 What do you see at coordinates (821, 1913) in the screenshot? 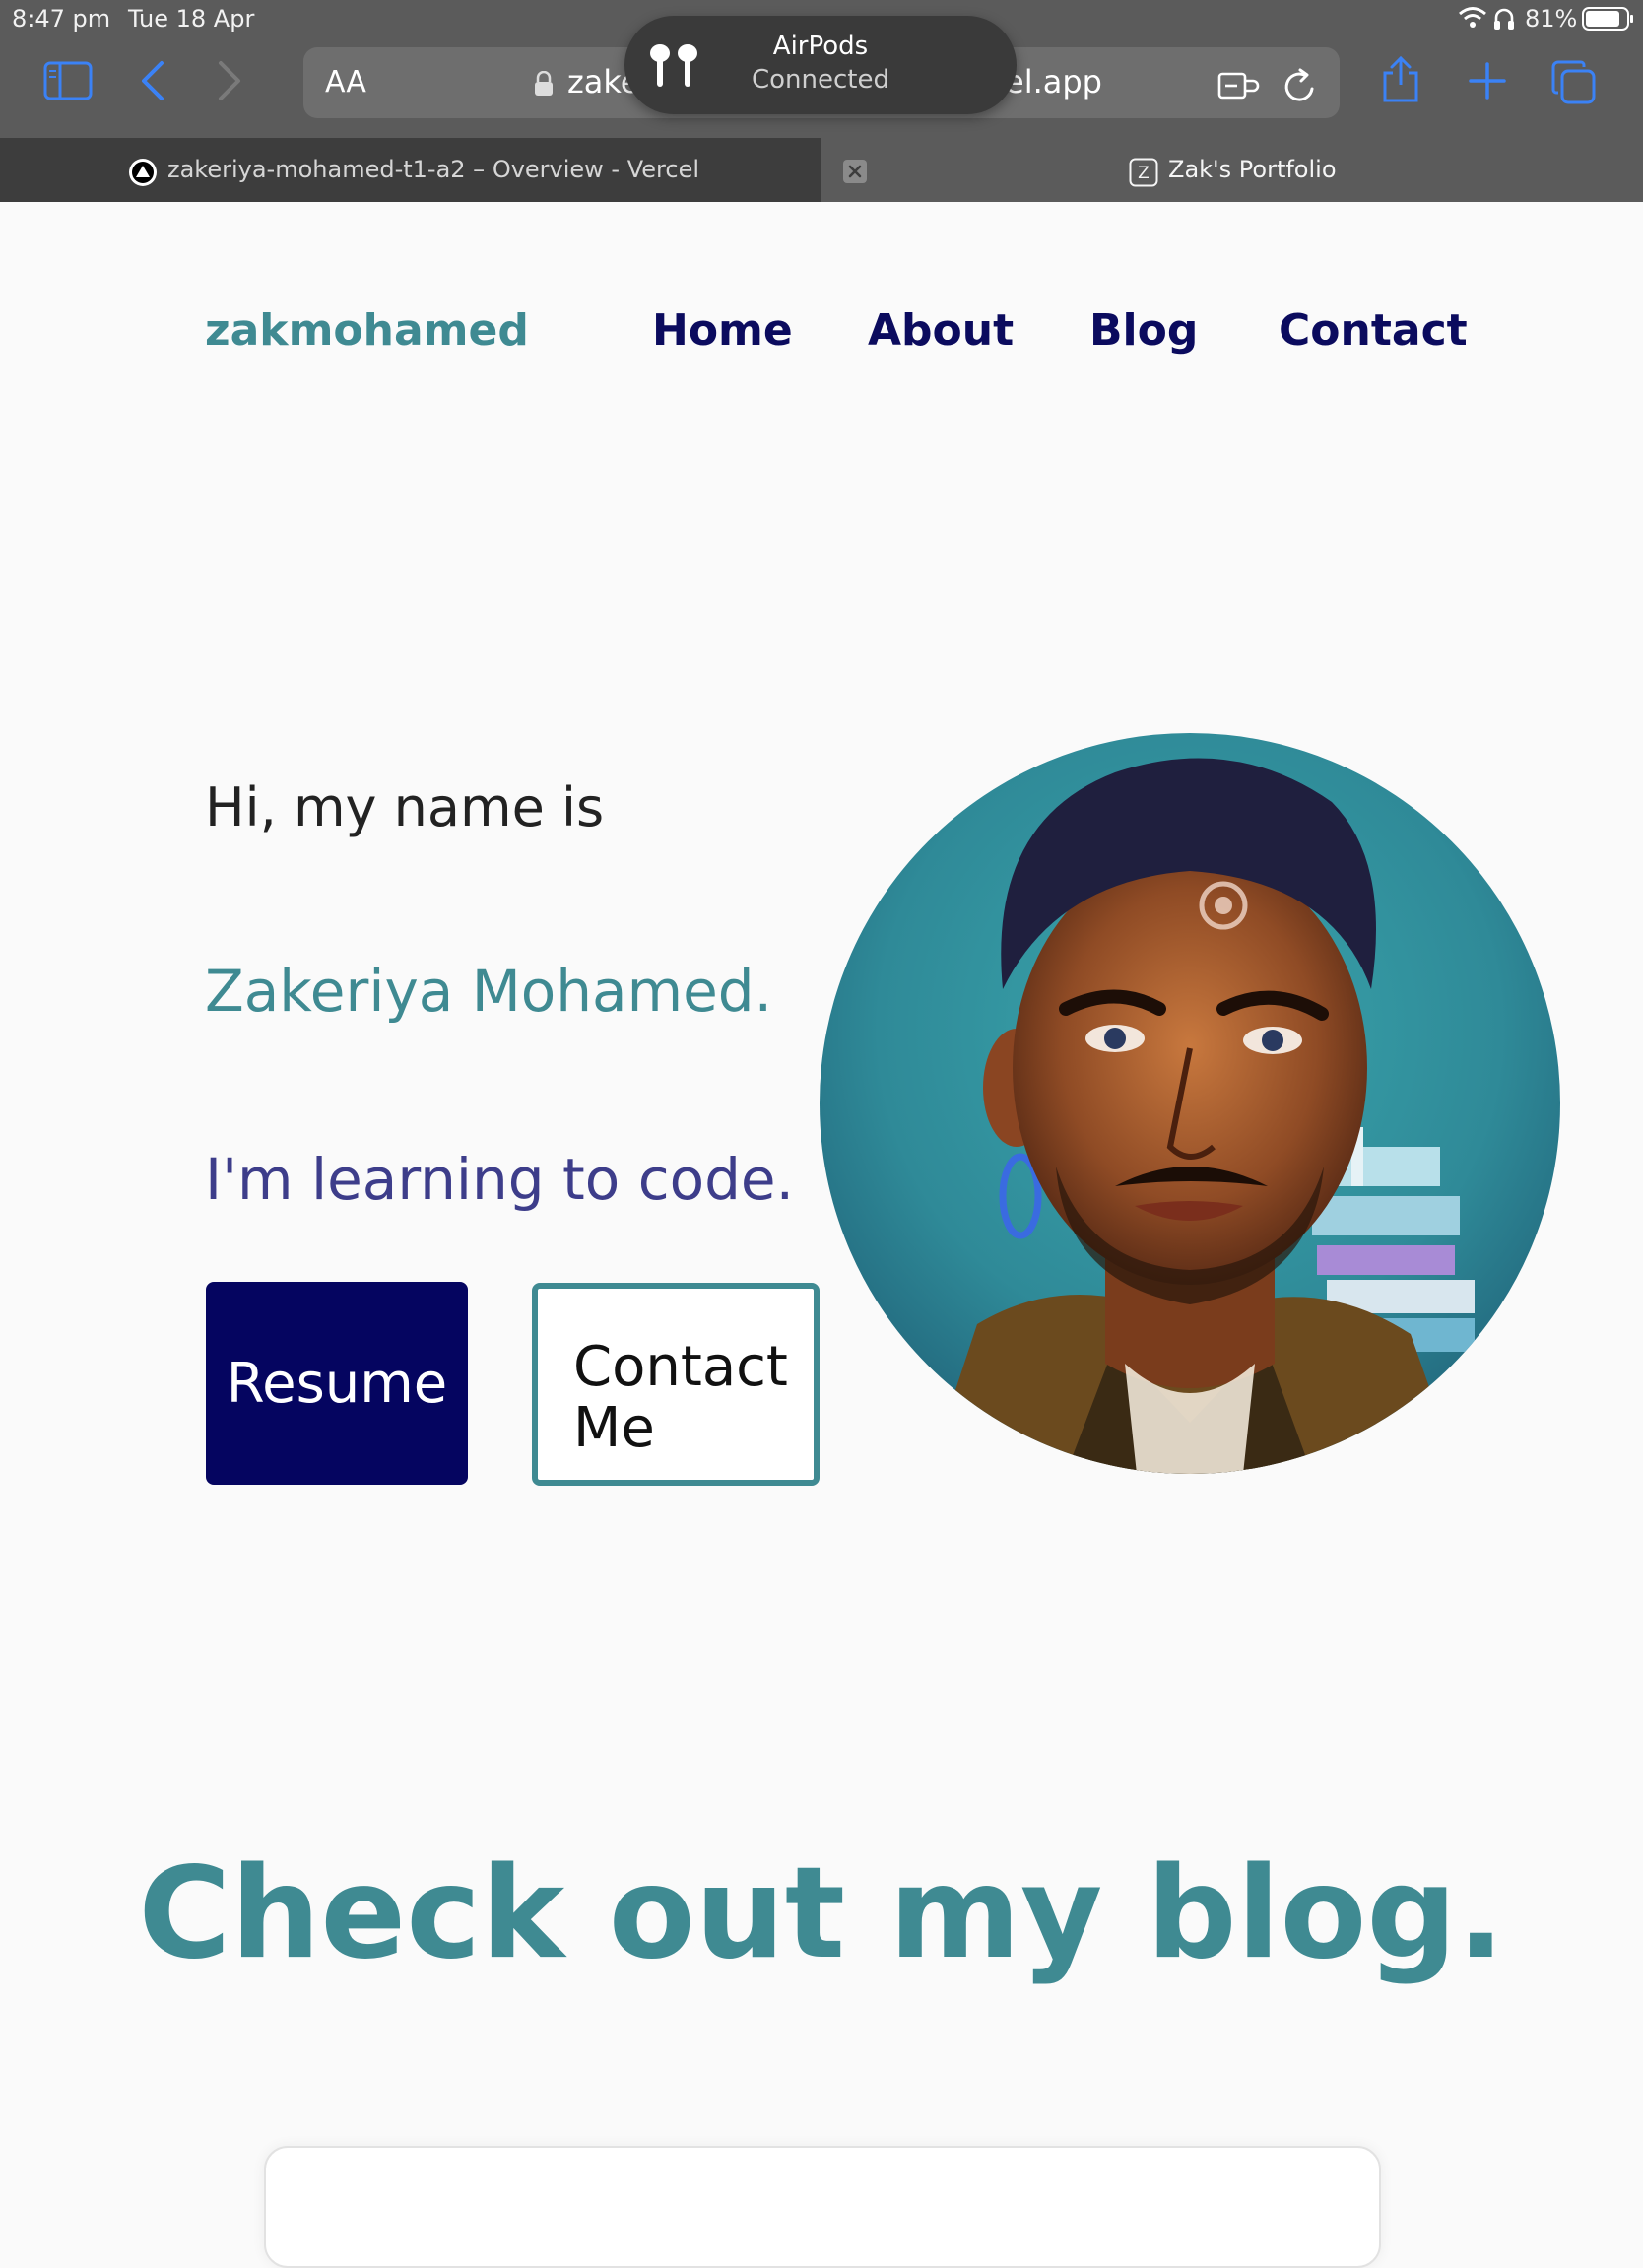
I see `blog-section-heading: Check out my blog.` at bounding box center [821, 1913].